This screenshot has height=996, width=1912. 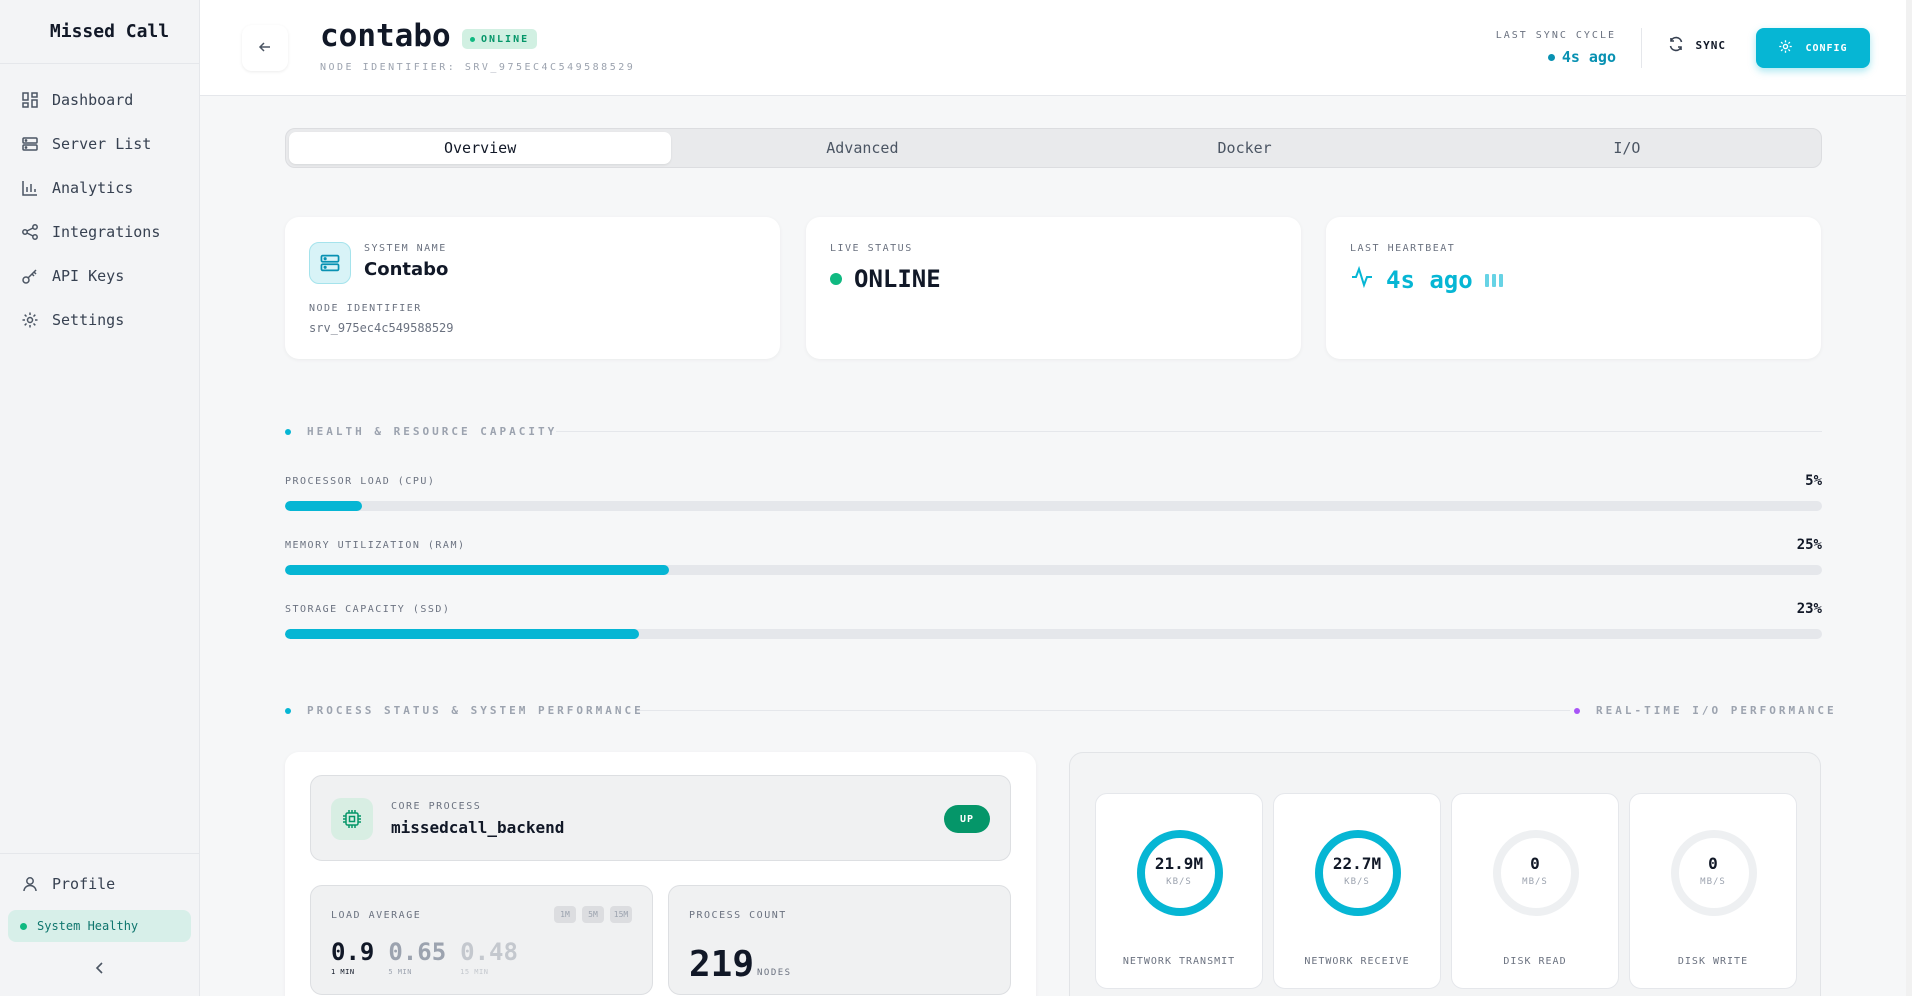 What do you see at coordinates (406, 269) in the screenshot?
I see `system-name-value: Contabo` at bounding box center [406, 269].